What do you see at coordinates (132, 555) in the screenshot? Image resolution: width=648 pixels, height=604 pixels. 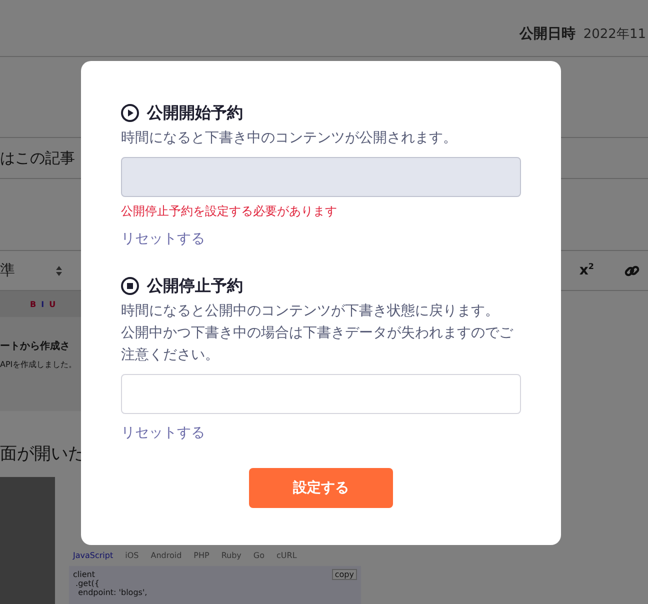 I see `language-tab: iOS` at bounding box center [132, 555].